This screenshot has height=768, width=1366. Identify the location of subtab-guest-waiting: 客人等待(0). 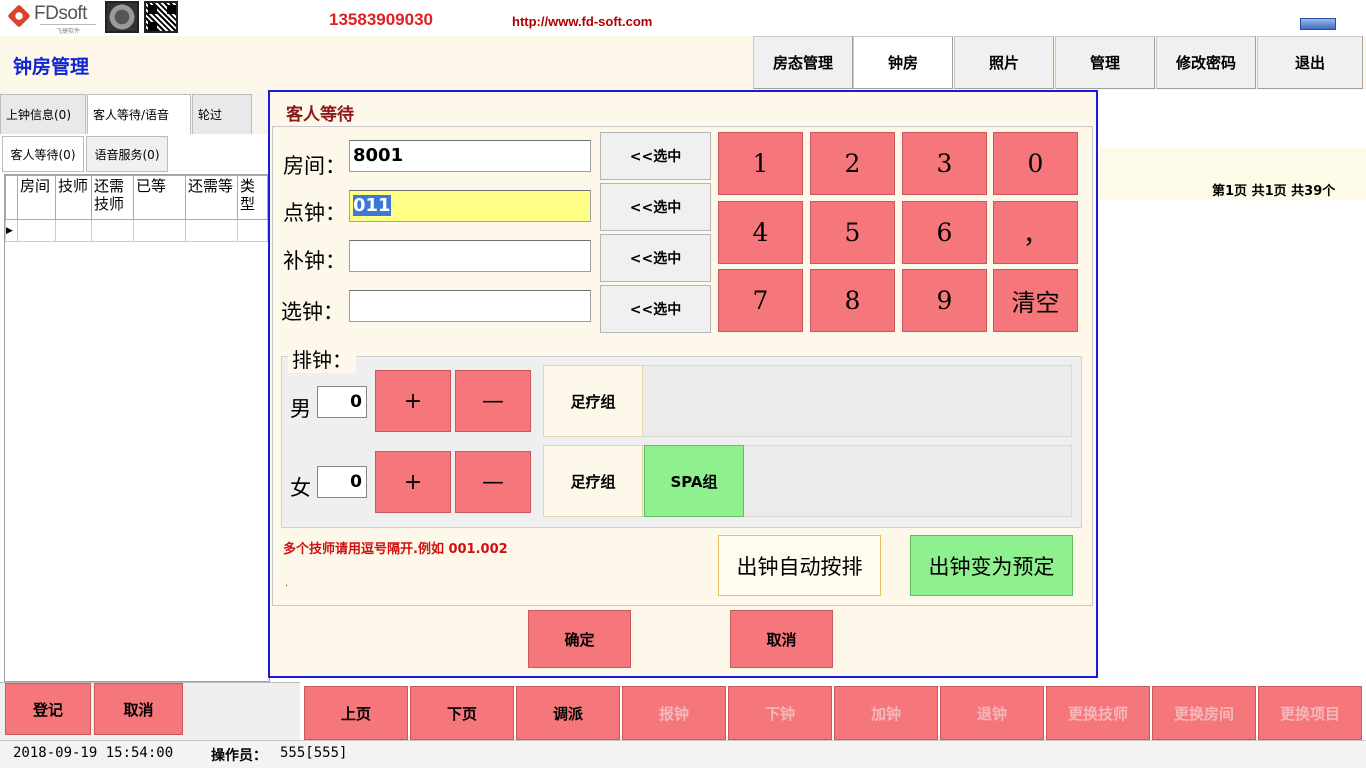
(43, 154).